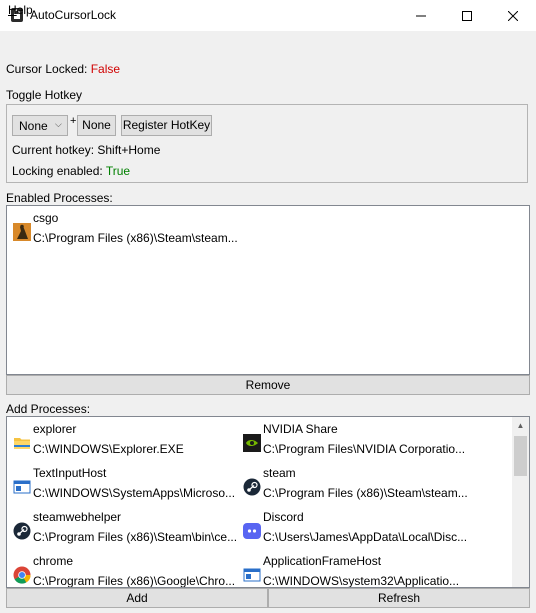 This screenshot has height=613, width=536. What do you see at coordinates (55, 150) in the screenshot?
I see `current-hotkey-label: Current hotkey:` at bounding box center [55, 150].